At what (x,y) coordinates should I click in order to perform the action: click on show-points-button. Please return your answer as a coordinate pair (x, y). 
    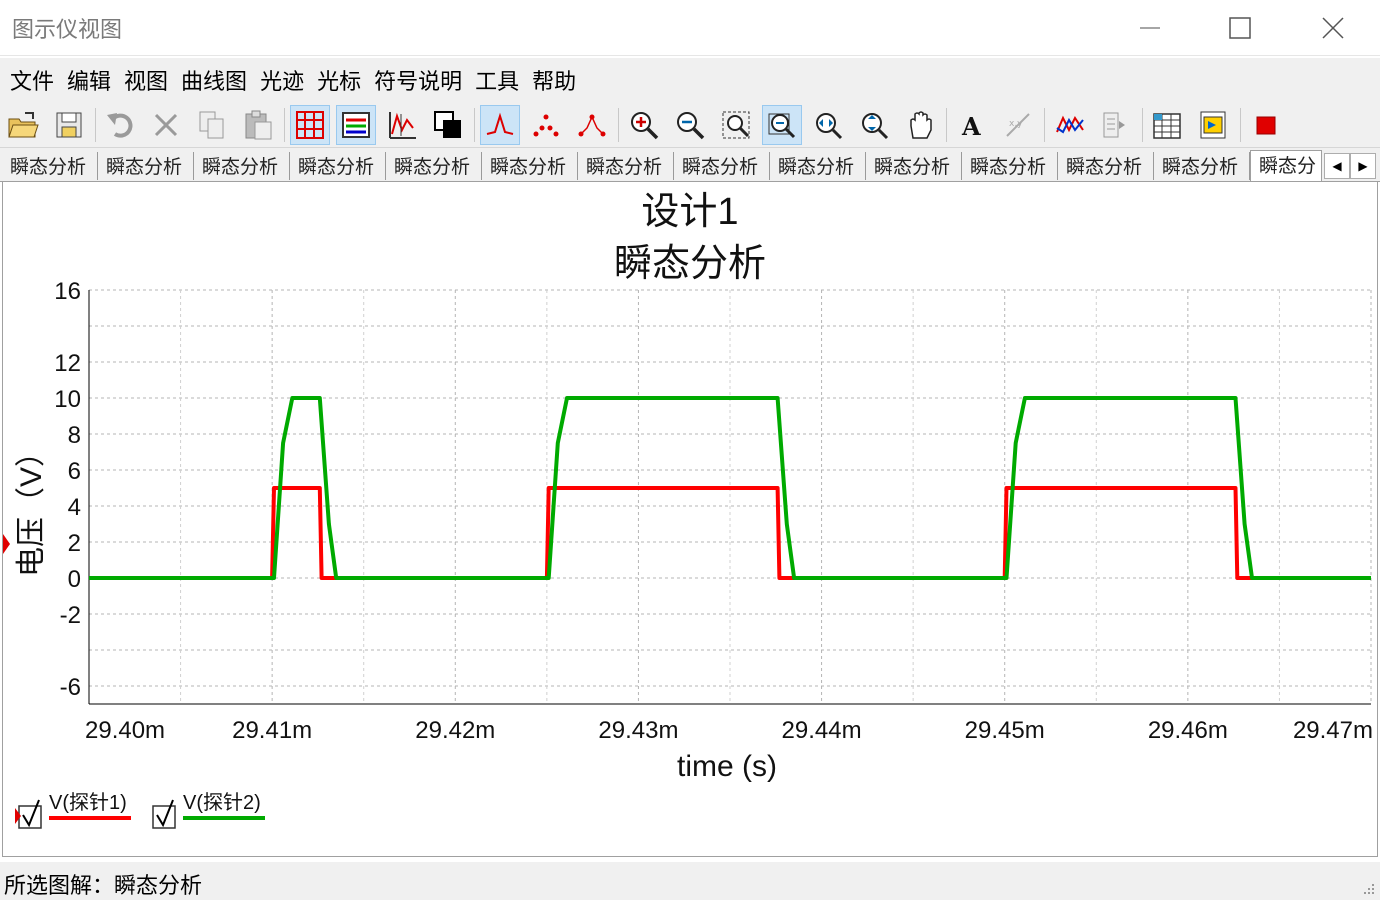
    Looking at the image, I should click on (546, 125).